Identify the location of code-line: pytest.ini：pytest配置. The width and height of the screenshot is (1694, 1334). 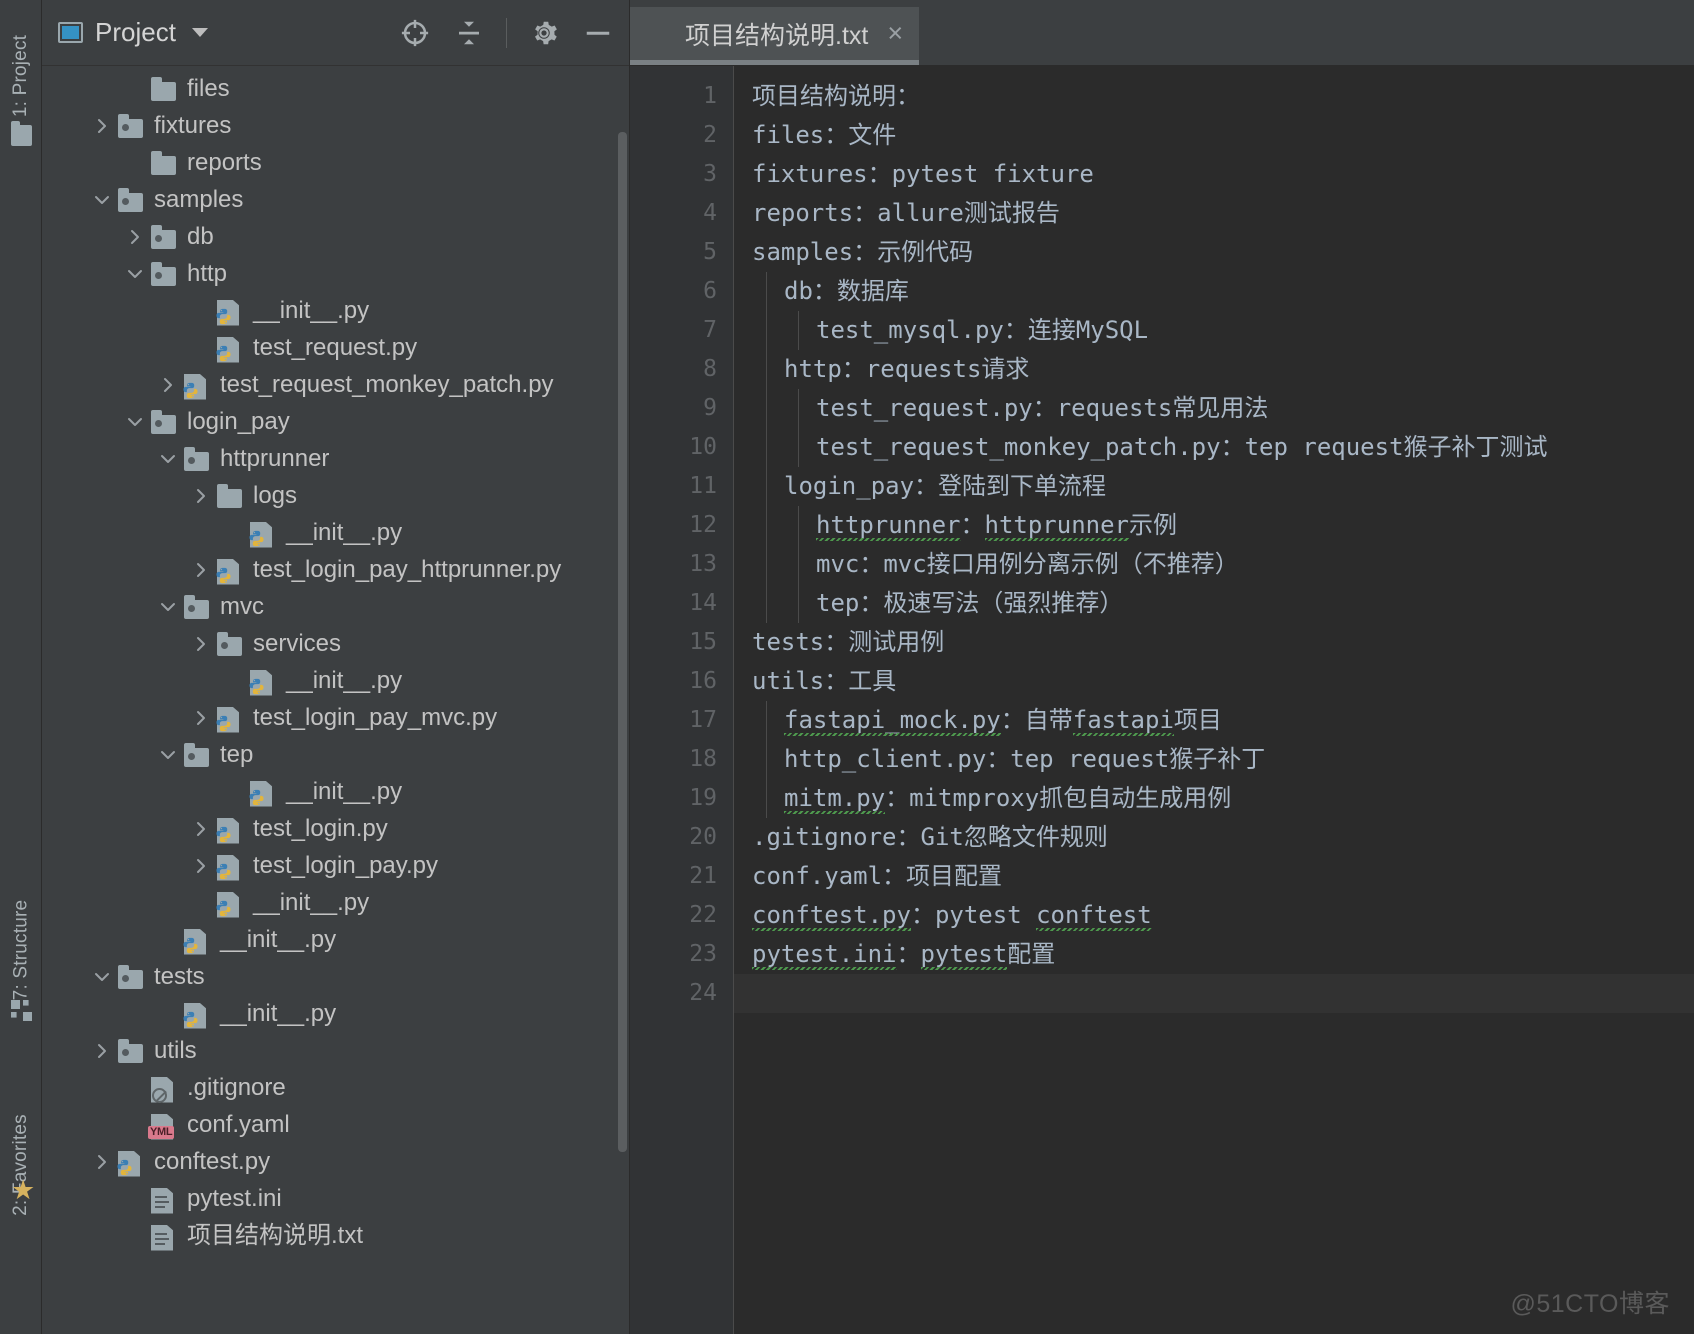
(1214, 954).